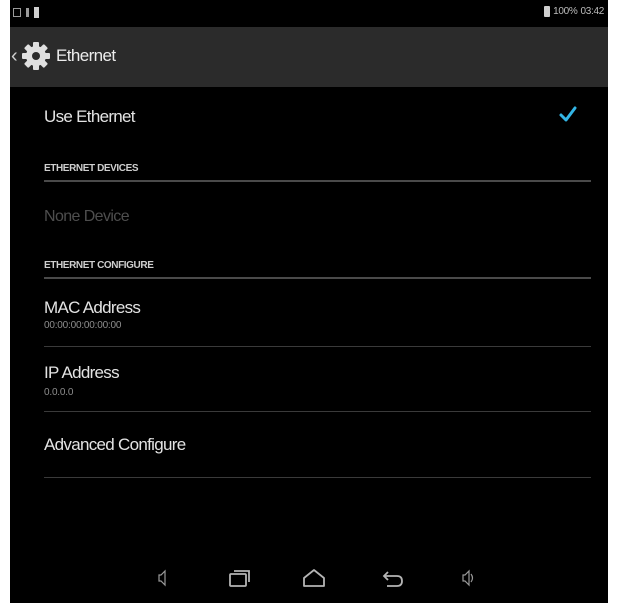 This screenshot has width=618, height=603. What do you see at coordinates (99, 265) in the screenshot?
I see `ethernet-configure-header: ETHERNET CONFIGURE` at bounding box center [99, 265].